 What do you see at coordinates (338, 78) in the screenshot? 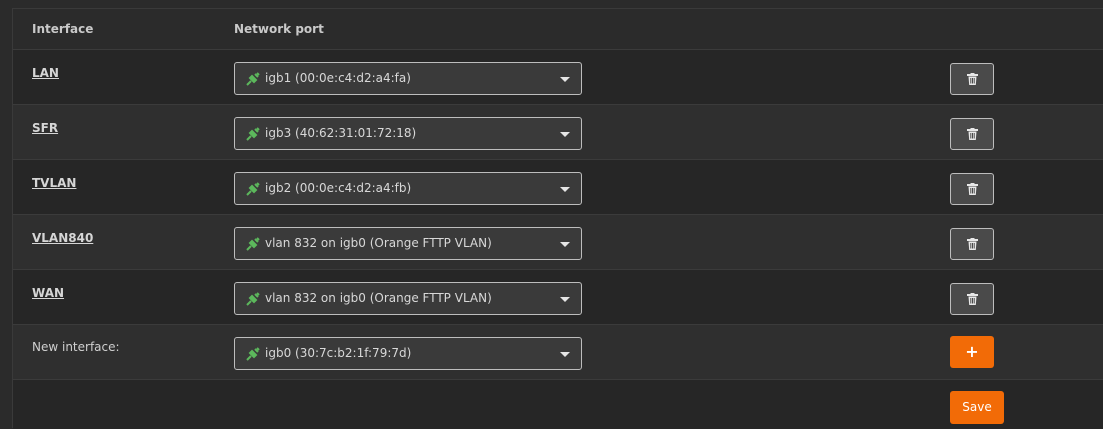
I see `network-port-value: igb1 (00:0e:c4:d2:a4:fa)` at bounding box center [338, 78].